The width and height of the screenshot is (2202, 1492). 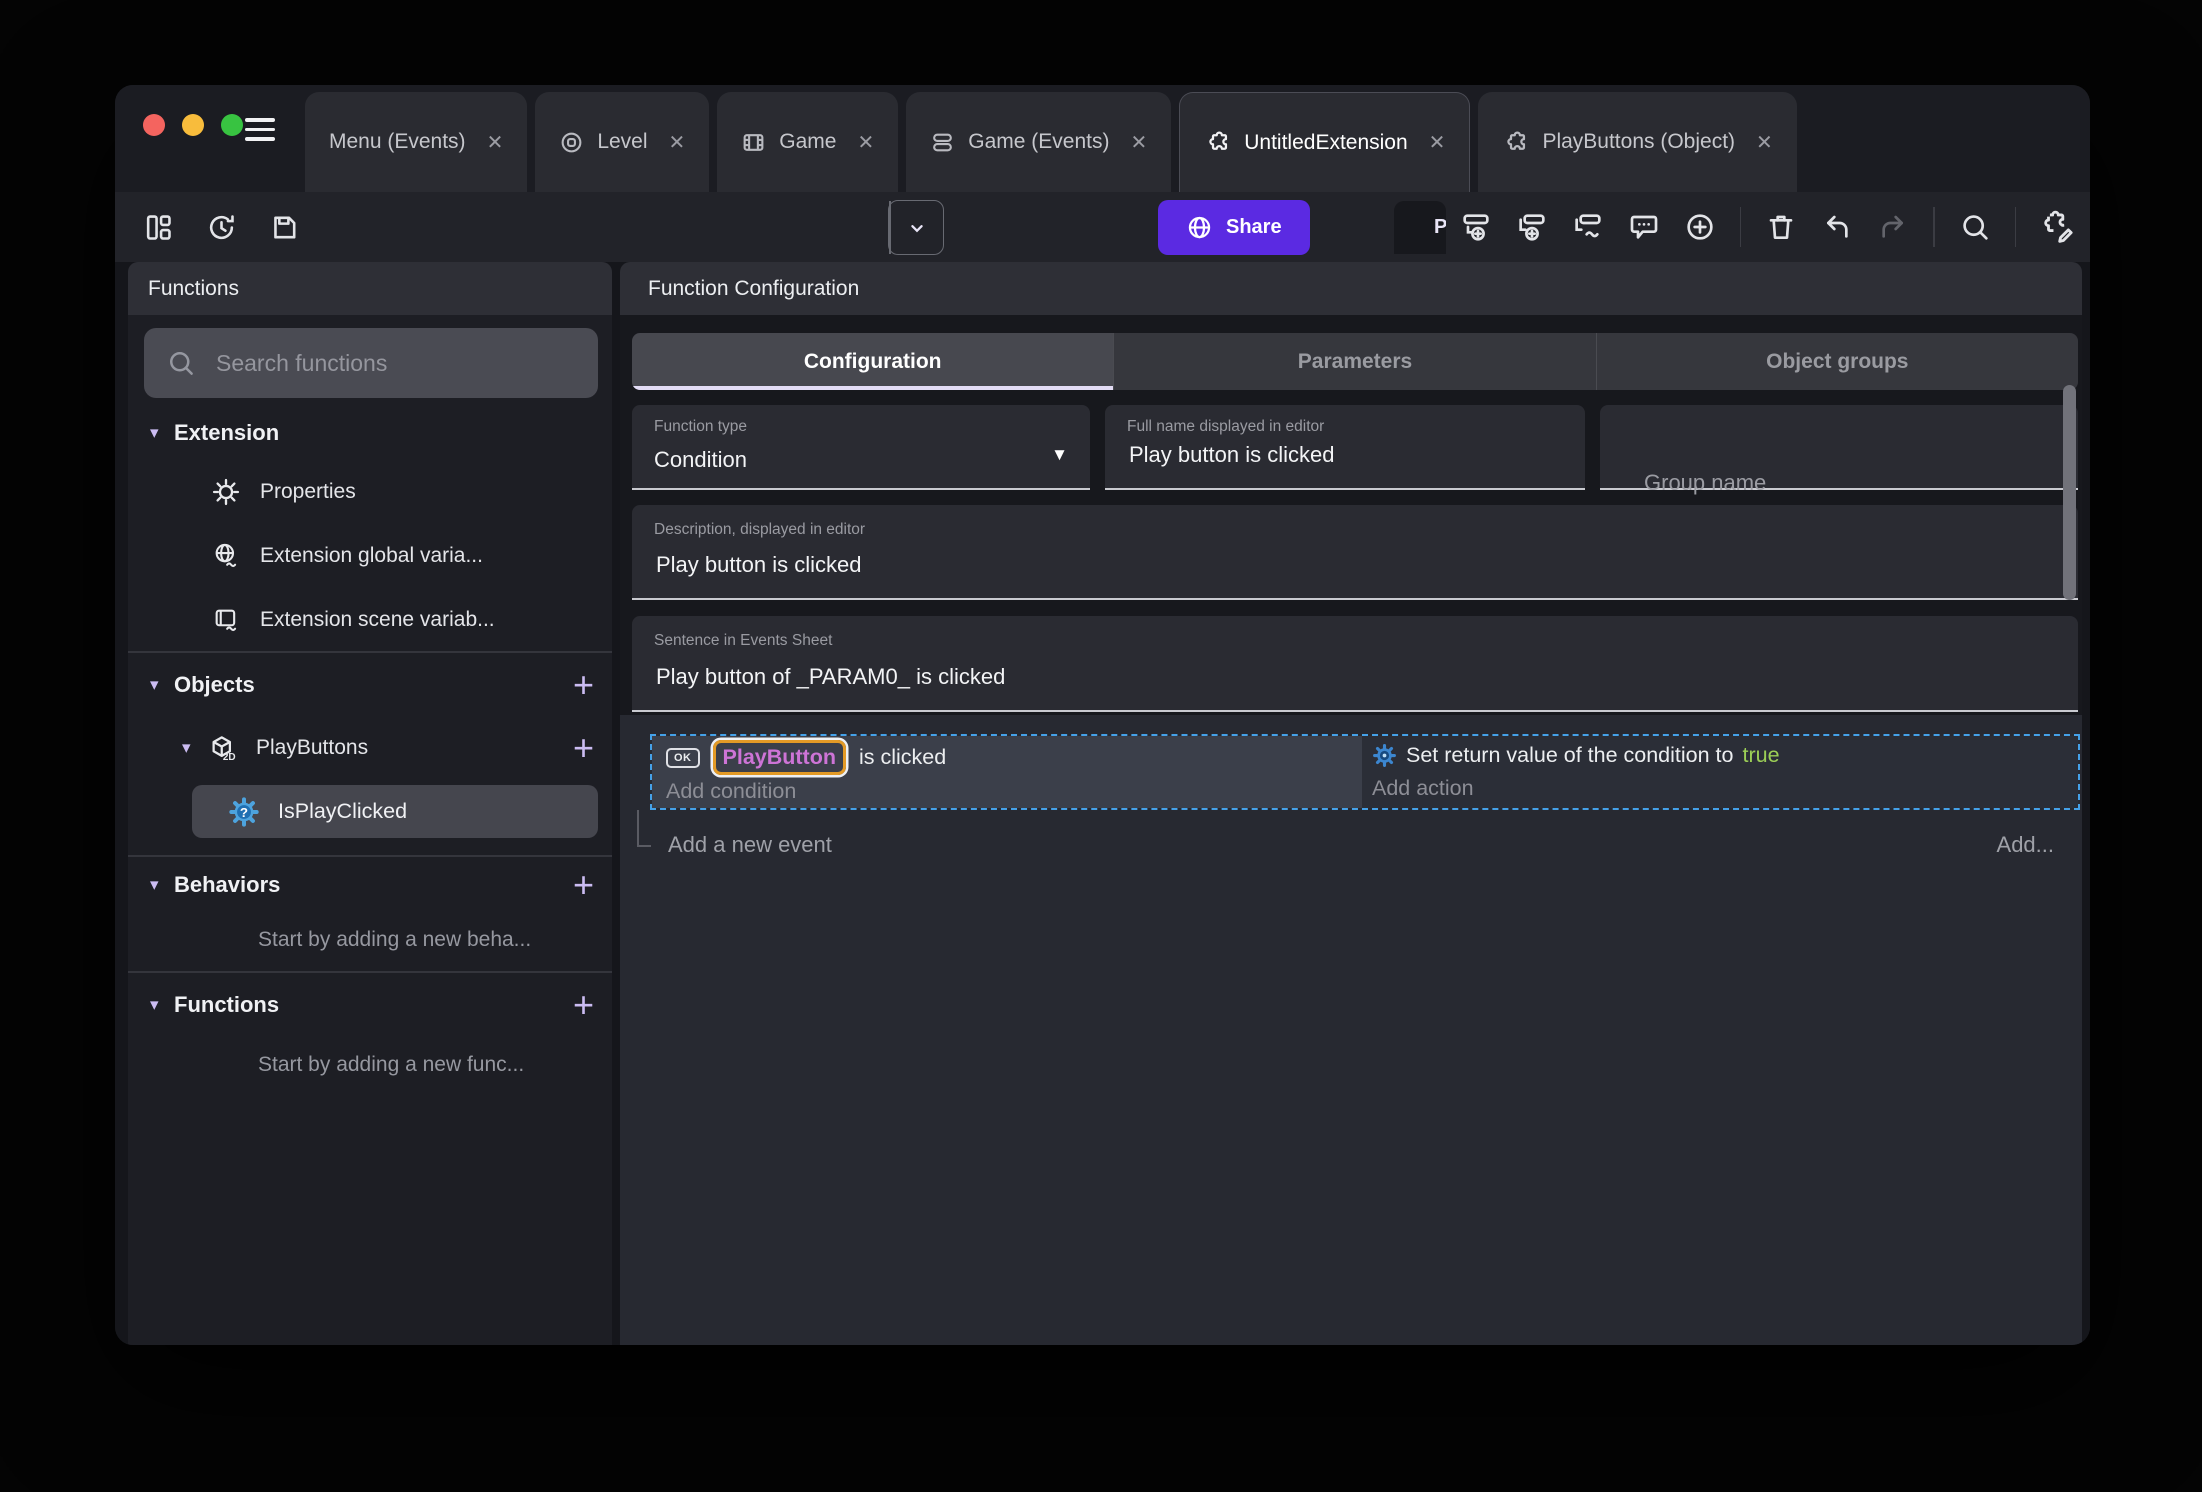 What do you see at coordinates (917, 227) in the screenshot?
I see `preview-dropdown-button` at bounding box center [917, 227].